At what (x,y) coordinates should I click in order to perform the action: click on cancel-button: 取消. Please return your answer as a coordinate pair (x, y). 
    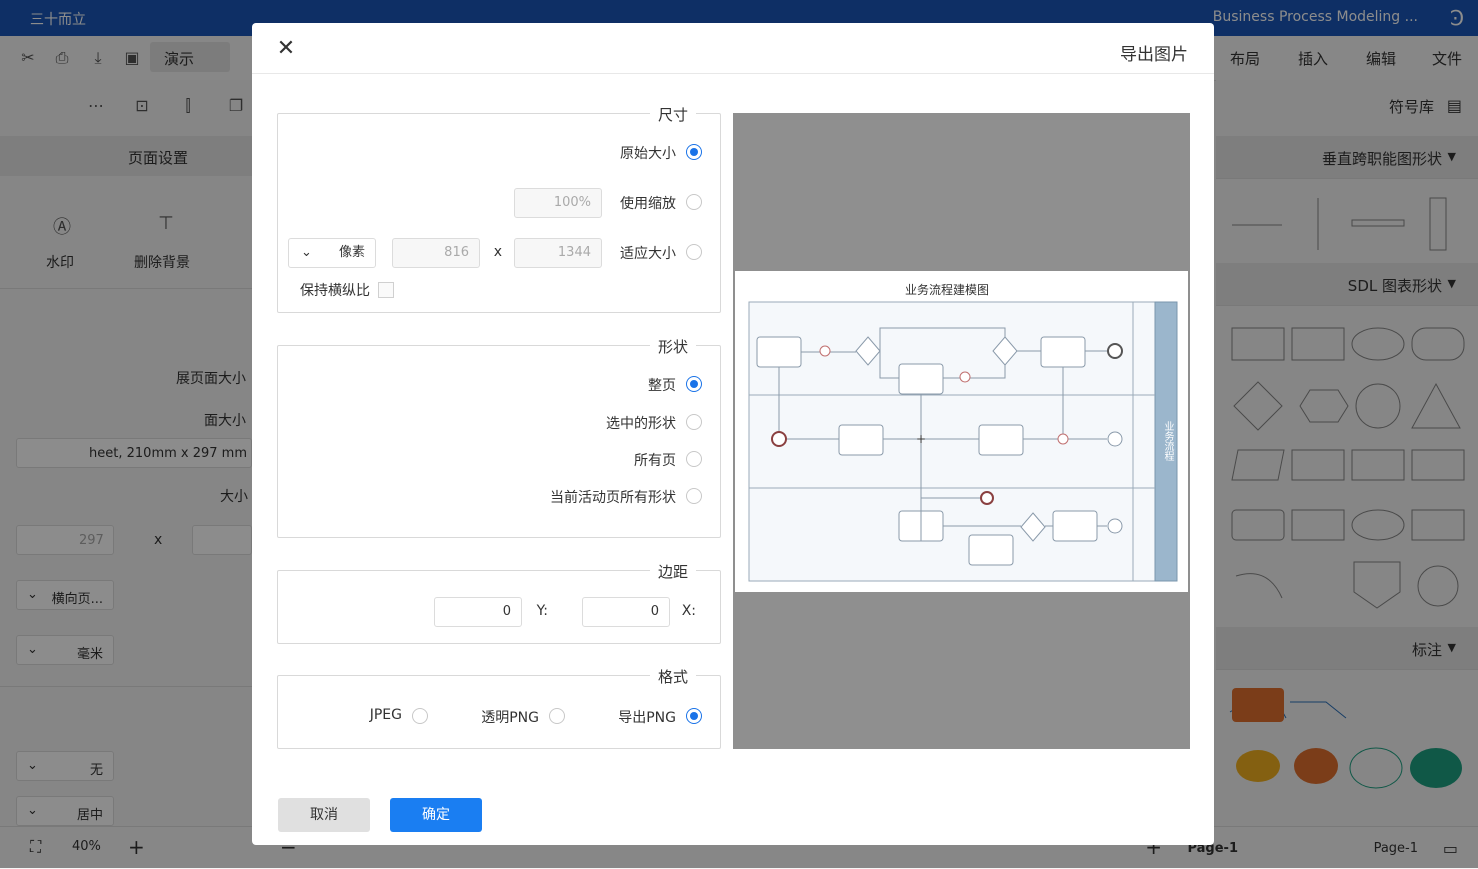
    Looking at the image, I should click on (324, 815).